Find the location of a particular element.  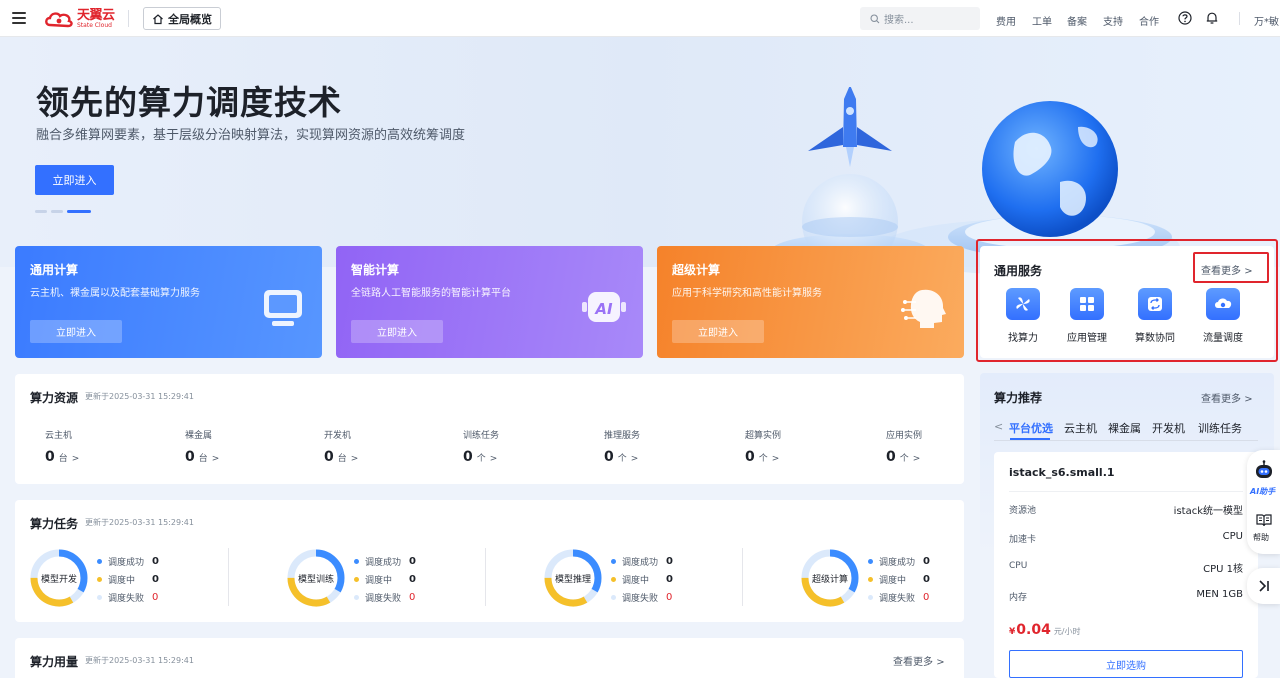

resource-label: 裸金属 is located at coordinates (199, 436).